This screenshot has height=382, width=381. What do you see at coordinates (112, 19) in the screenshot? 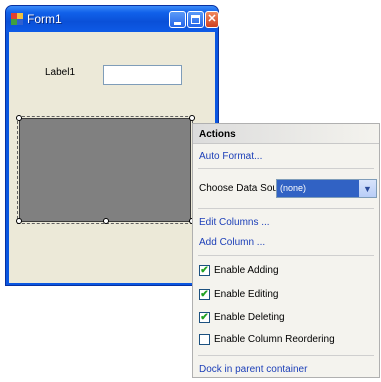
I see `title-bar: Form1 ✕` at bounding box center [112, 19].